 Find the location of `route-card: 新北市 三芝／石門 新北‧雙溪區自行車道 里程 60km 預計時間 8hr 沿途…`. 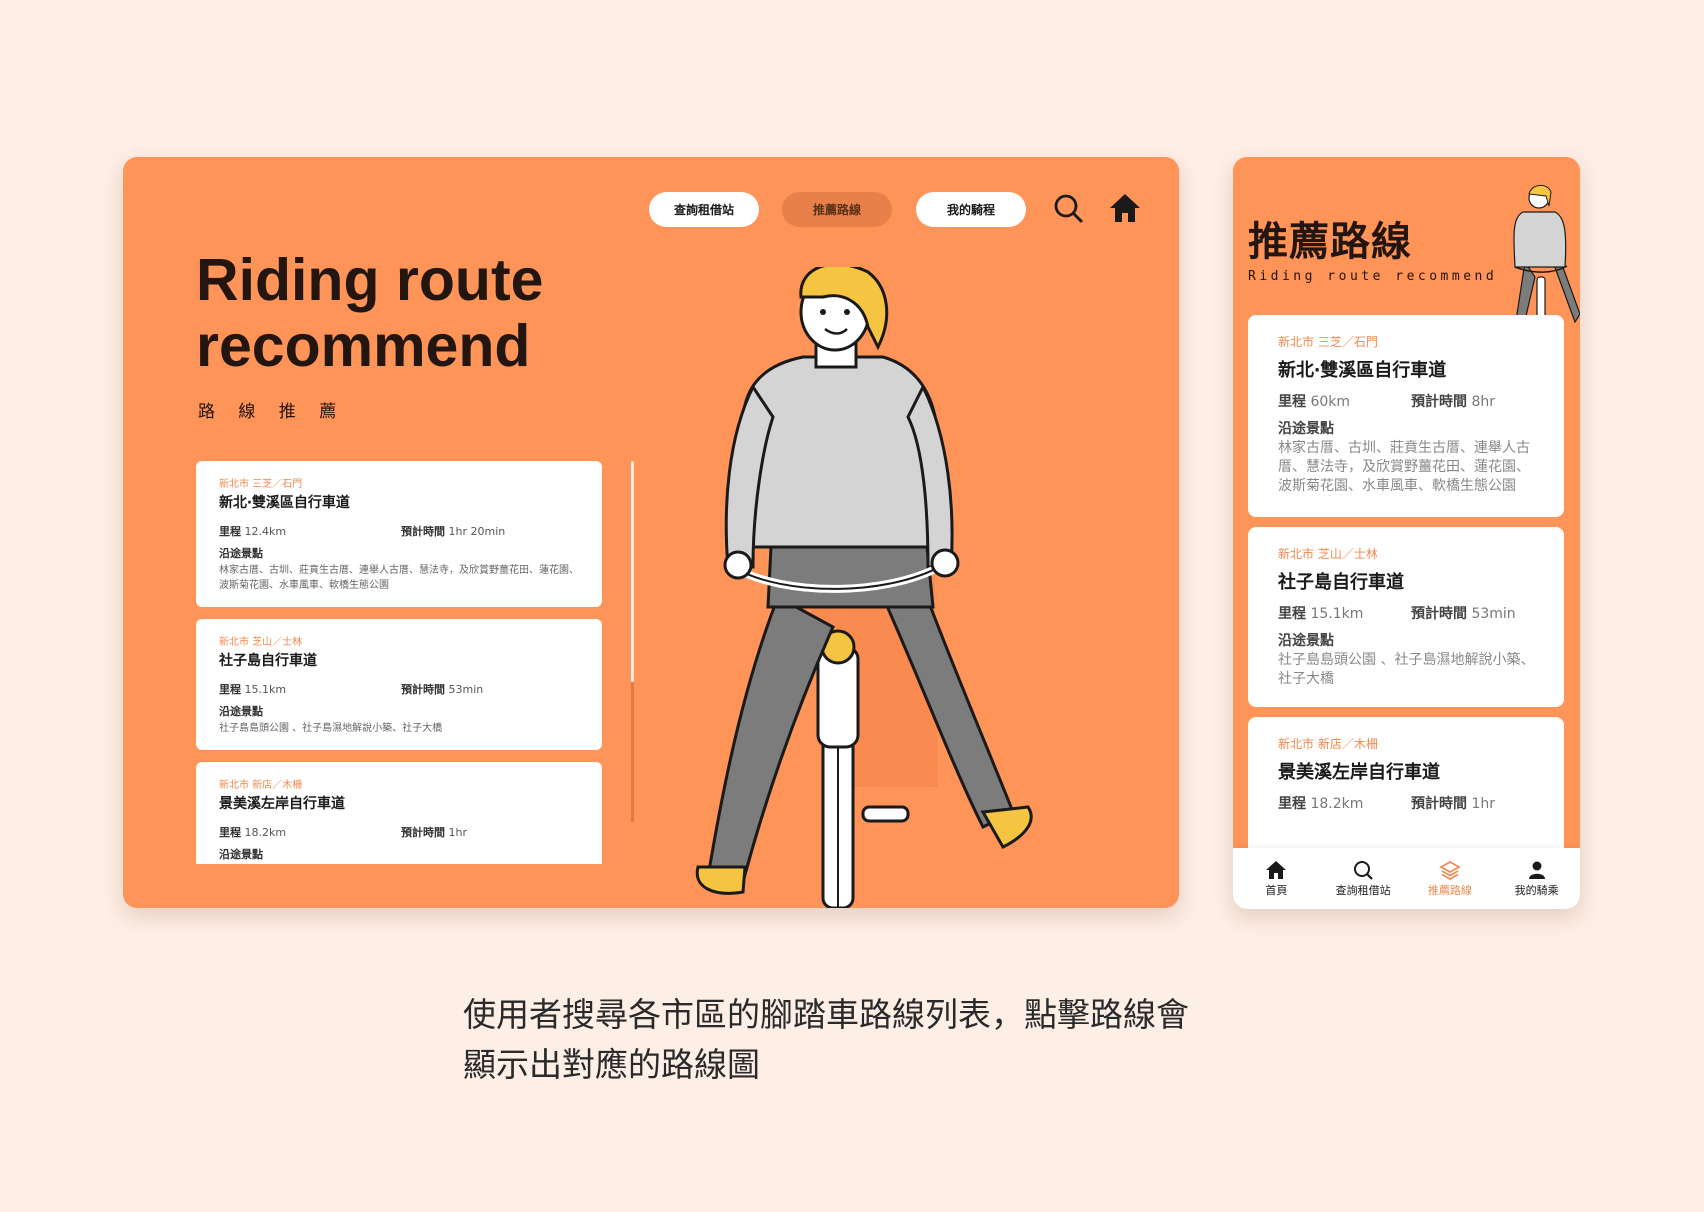

route-card: 新北市 三芝／石門 新北‧雙溪區自行車道 里程 60km 預計時間 8hr 沿途… is located at coordinates (1406, 416).